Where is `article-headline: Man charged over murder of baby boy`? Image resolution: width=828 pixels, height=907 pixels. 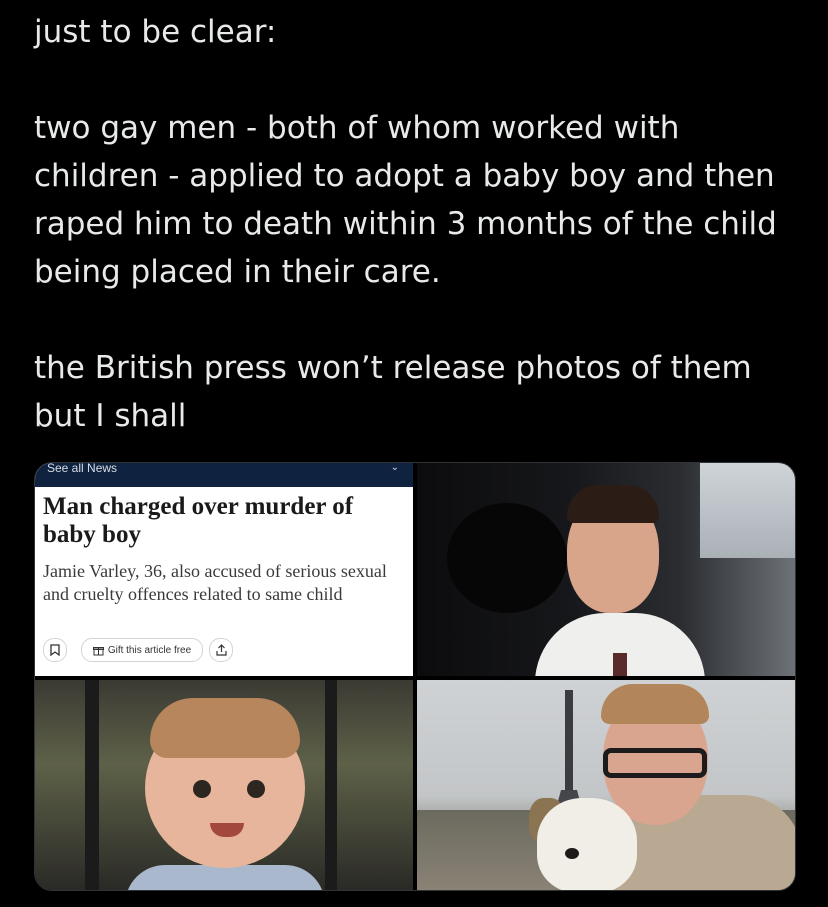 article-headline: Man charged over murder of baby boy is located at coordinates (198, 520).